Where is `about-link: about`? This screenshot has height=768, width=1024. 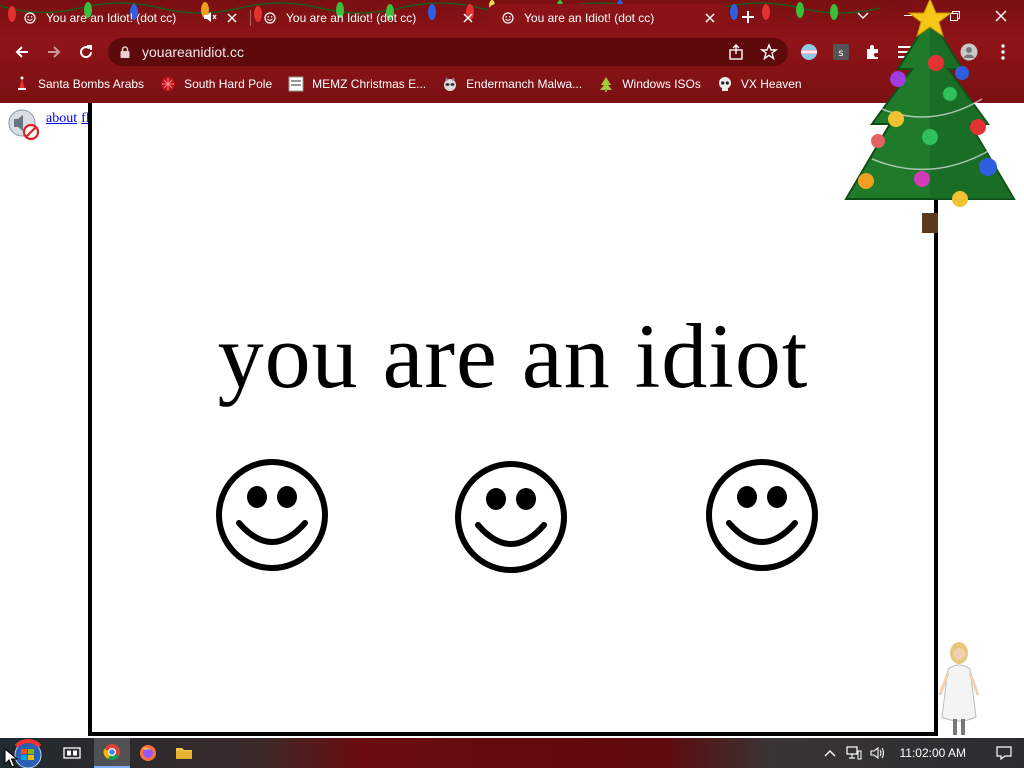
about-link: about is located at coordinates (61, 118).